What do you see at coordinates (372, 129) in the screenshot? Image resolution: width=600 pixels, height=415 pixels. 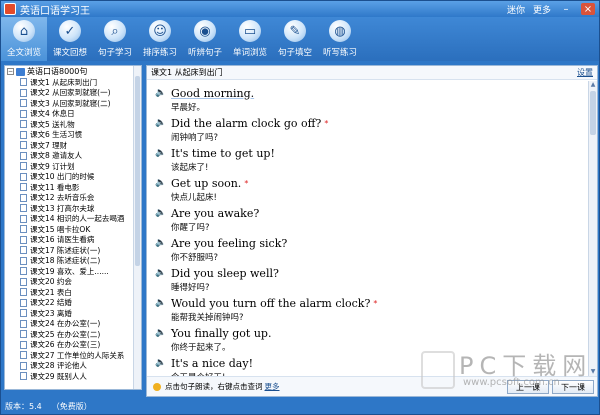 I see `sentence-item: 🔈 Did the alarm clock go off? * 闹钟响了吗?` at bounding box center [372, 129].